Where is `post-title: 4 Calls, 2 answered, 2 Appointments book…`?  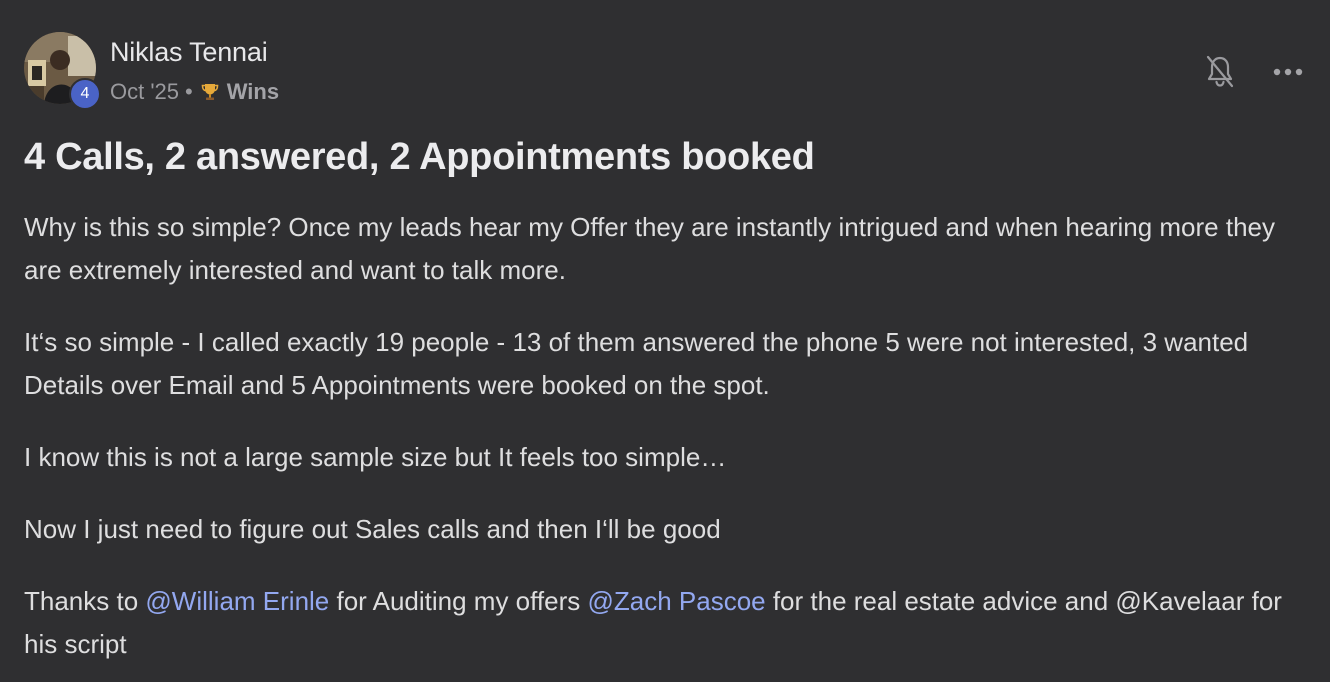 post-title: 4 Calls, 2 answered, 2 Appointments book… is located at coordinates (419, 157).